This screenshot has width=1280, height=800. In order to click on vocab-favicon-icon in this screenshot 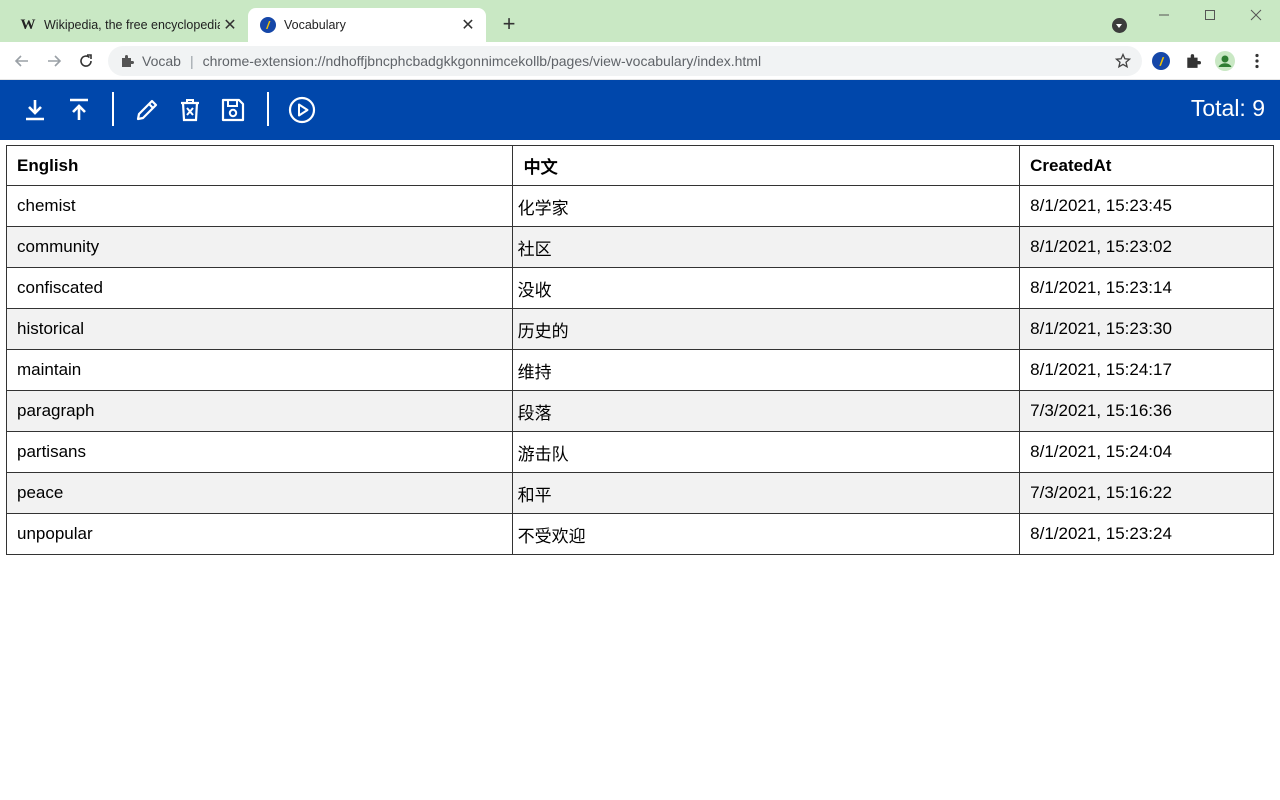, I will do `click(268, 25)`.